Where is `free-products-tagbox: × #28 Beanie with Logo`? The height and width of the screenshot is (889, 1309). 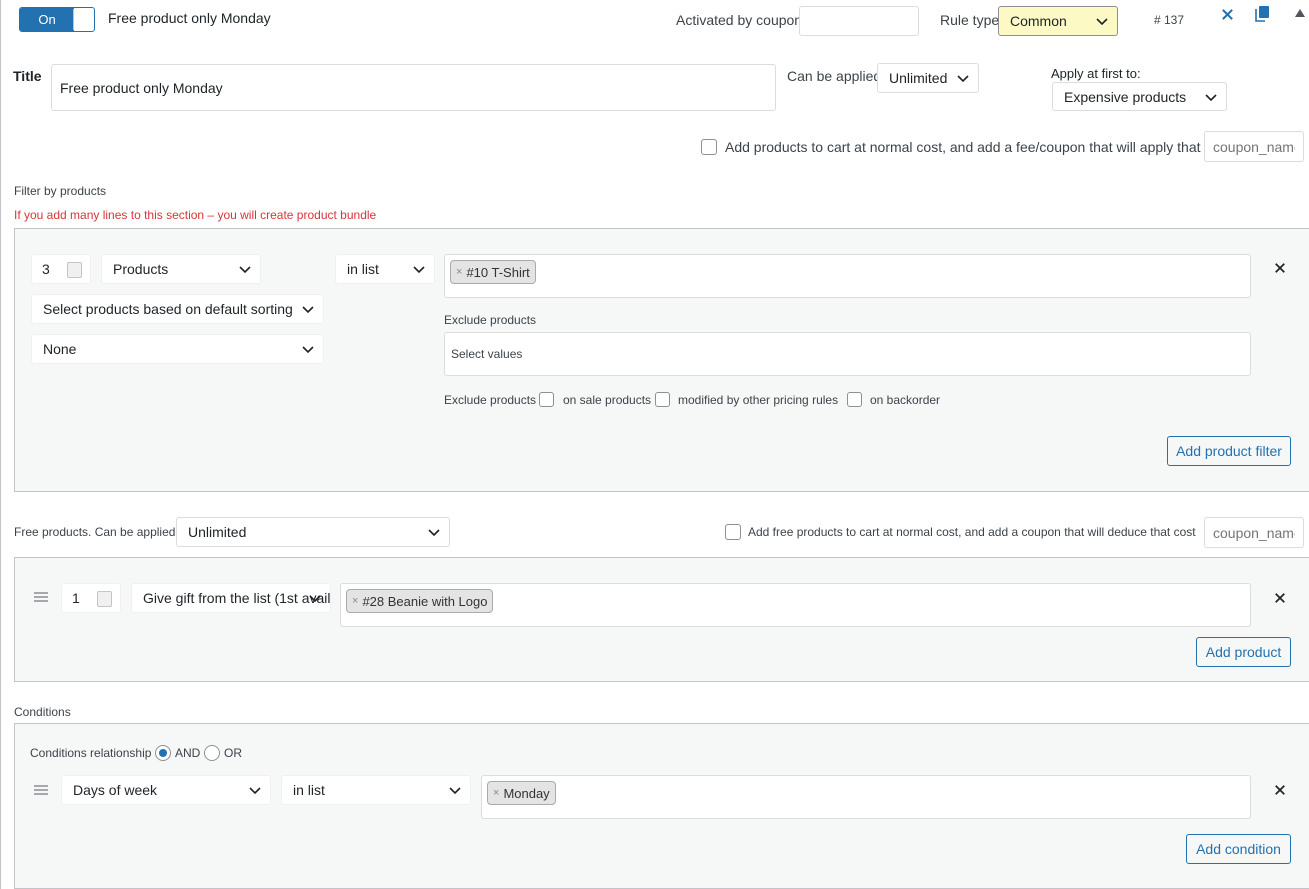
free-products-tagbox: × #28 Beanie with Logo is located at coordinates (795, 605).